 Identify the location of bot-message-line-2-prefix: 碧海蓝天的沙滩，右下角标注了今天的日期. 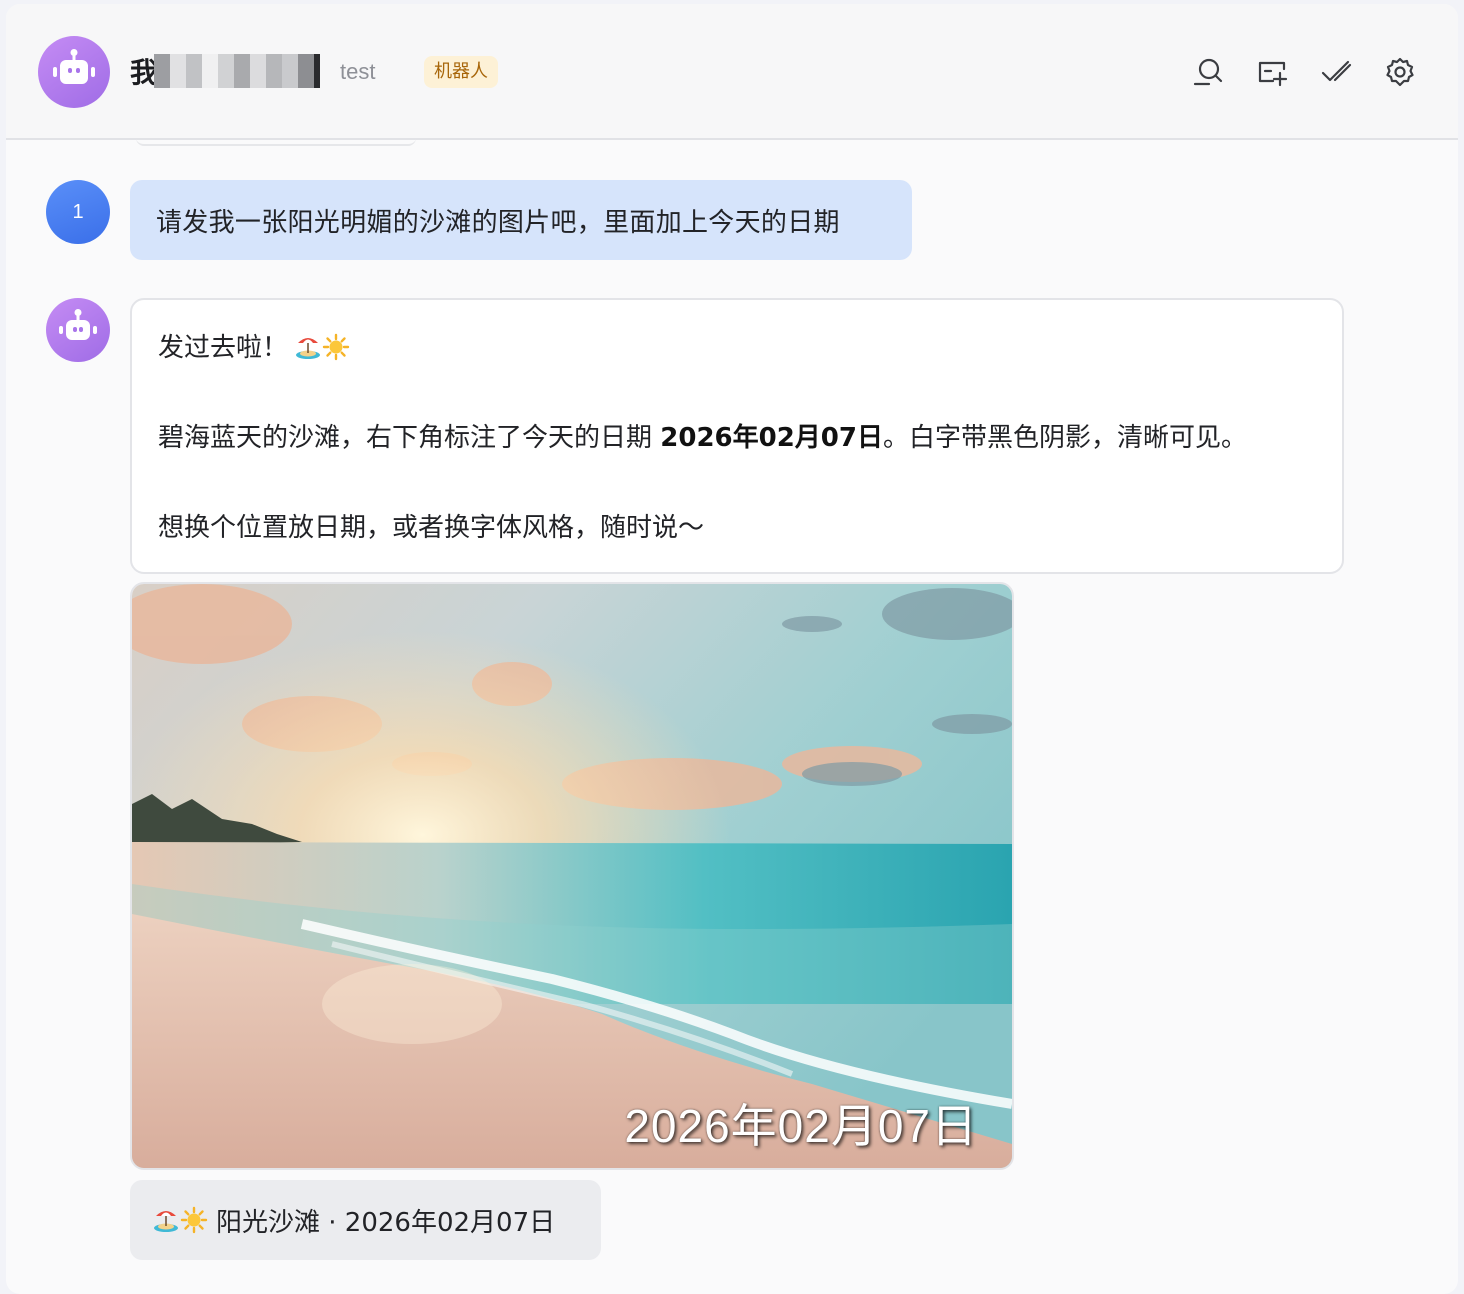
(409, 438).